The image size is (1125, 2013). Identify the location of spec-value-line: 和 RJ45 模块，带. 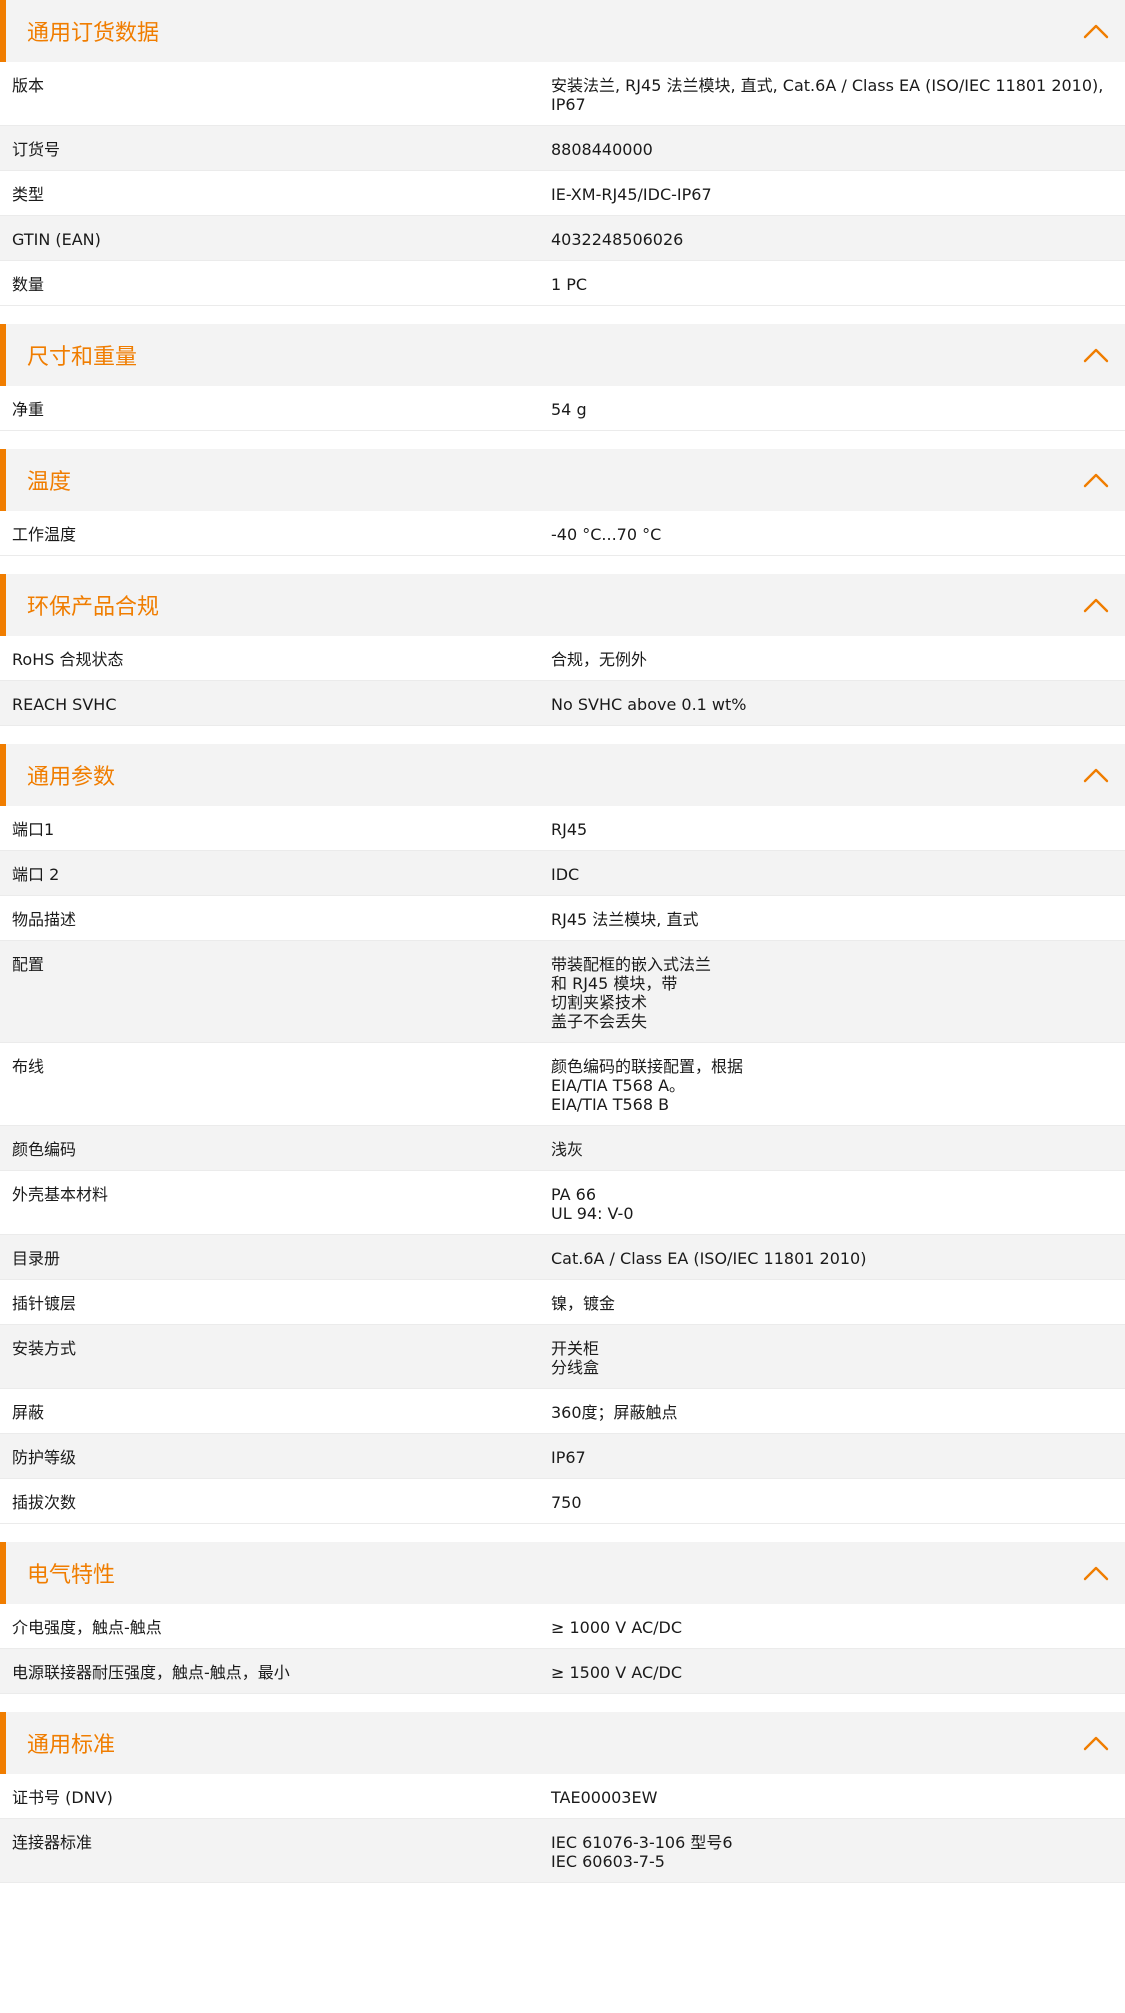
(614, 983).